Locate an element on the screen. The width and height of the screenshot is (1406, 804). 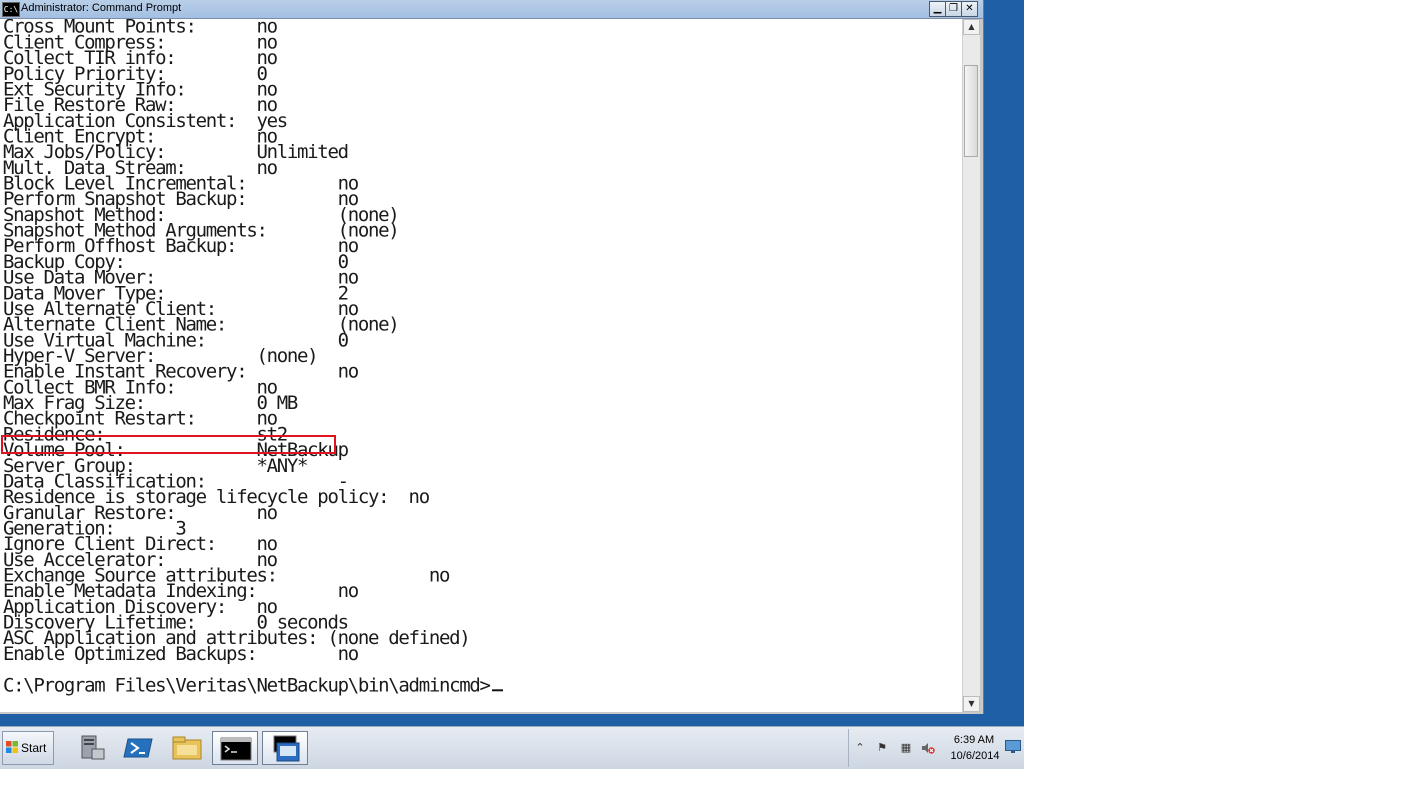
network-icon: ▦ is located at coordinates (906, 748).